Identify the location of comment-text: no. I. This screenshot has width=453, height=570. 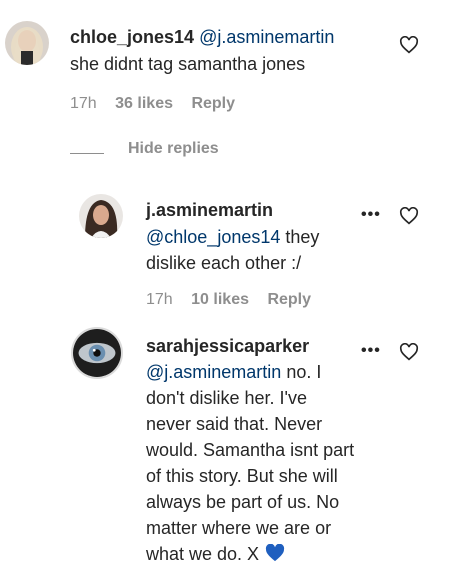
(301, 372).